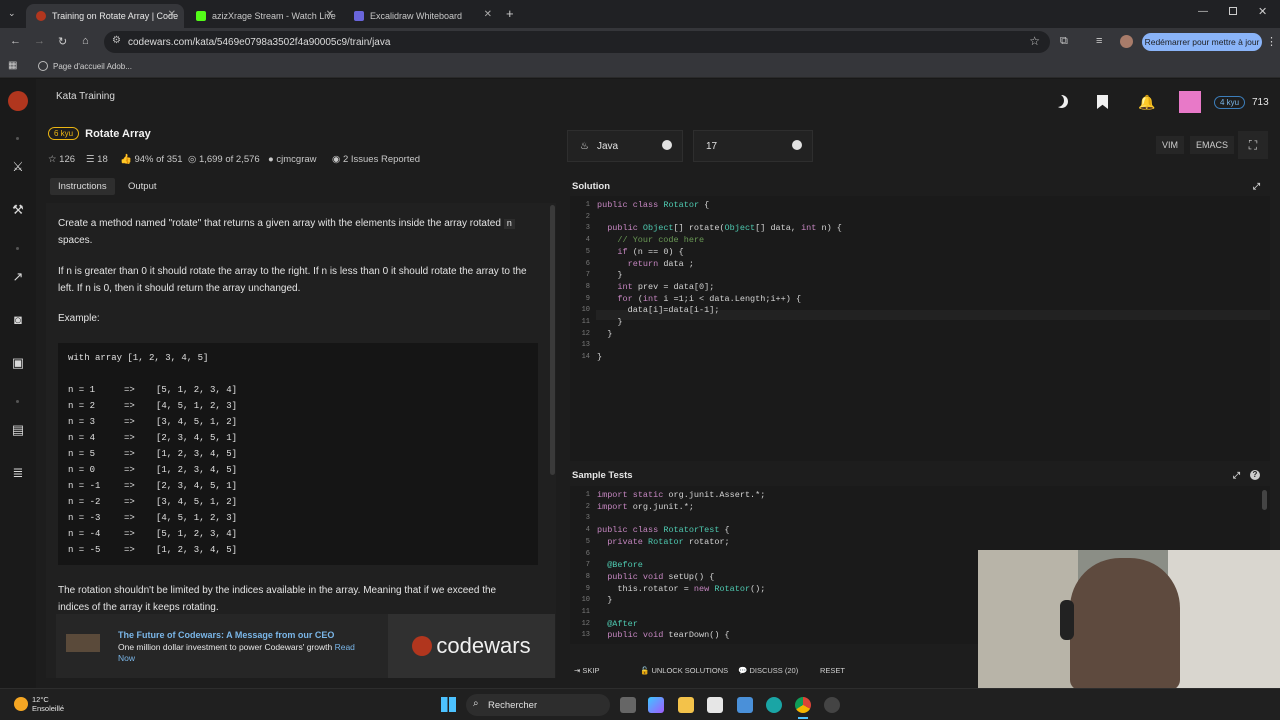 The width and height of the screenshot is (1280, 720). I want to click on site-info-icon: ⚙, so click(116, 40).